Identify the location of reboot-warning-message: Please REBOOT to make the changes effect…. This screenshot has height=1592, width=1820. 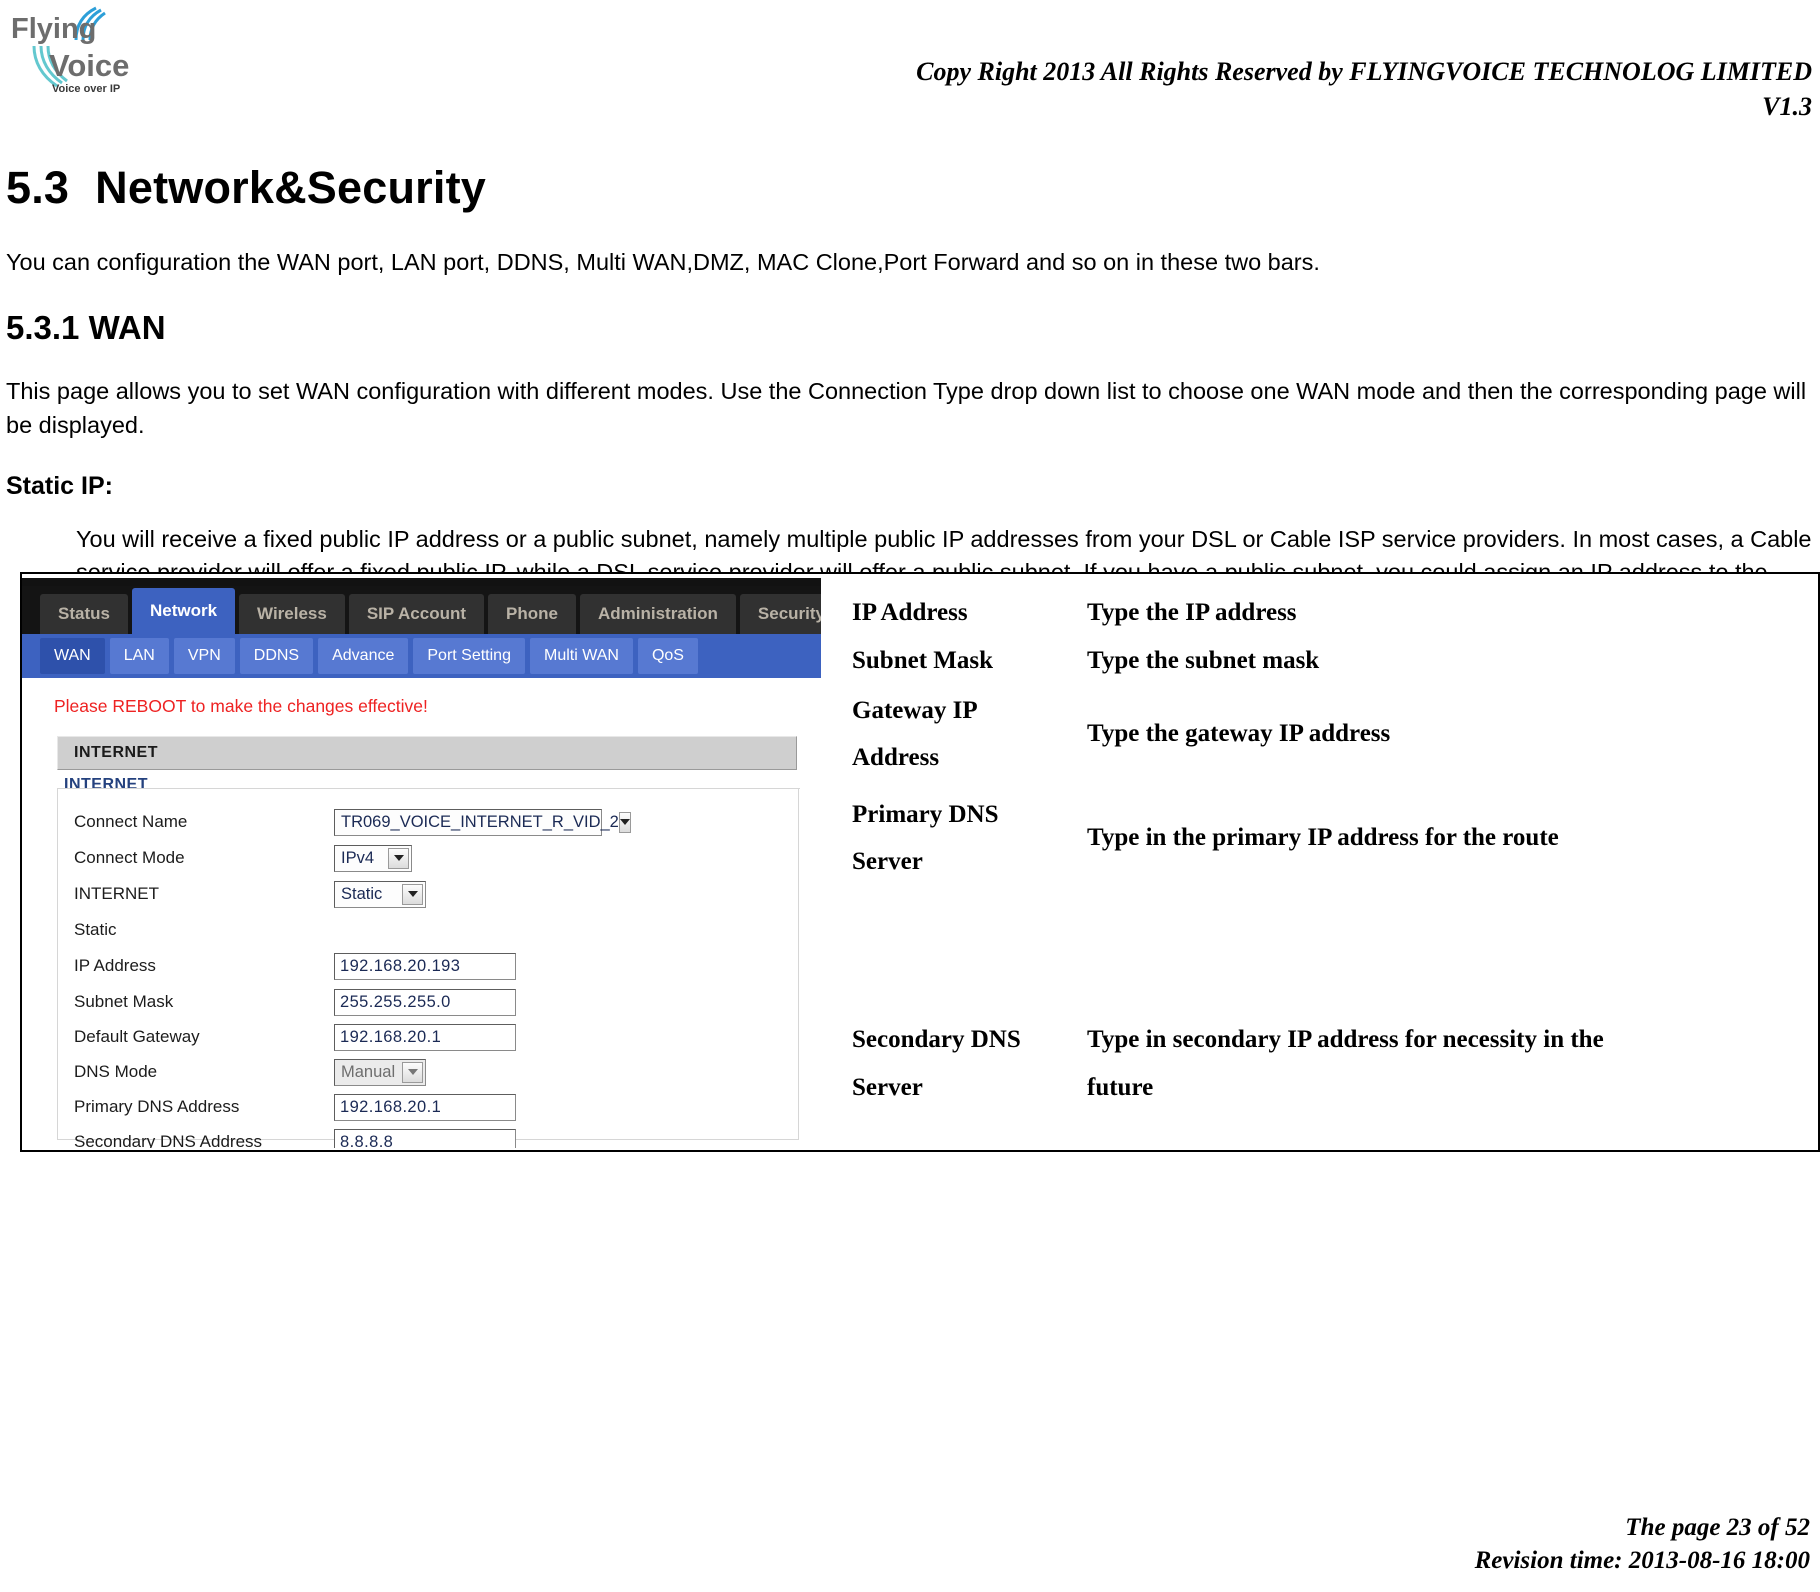
(241, 706).